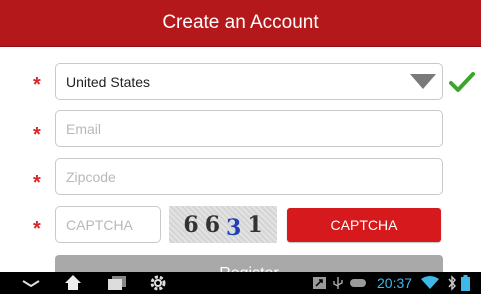 Image resolution: width=481 pixels, height=294 pixels. I want to click on email-input, so click(254, 128).